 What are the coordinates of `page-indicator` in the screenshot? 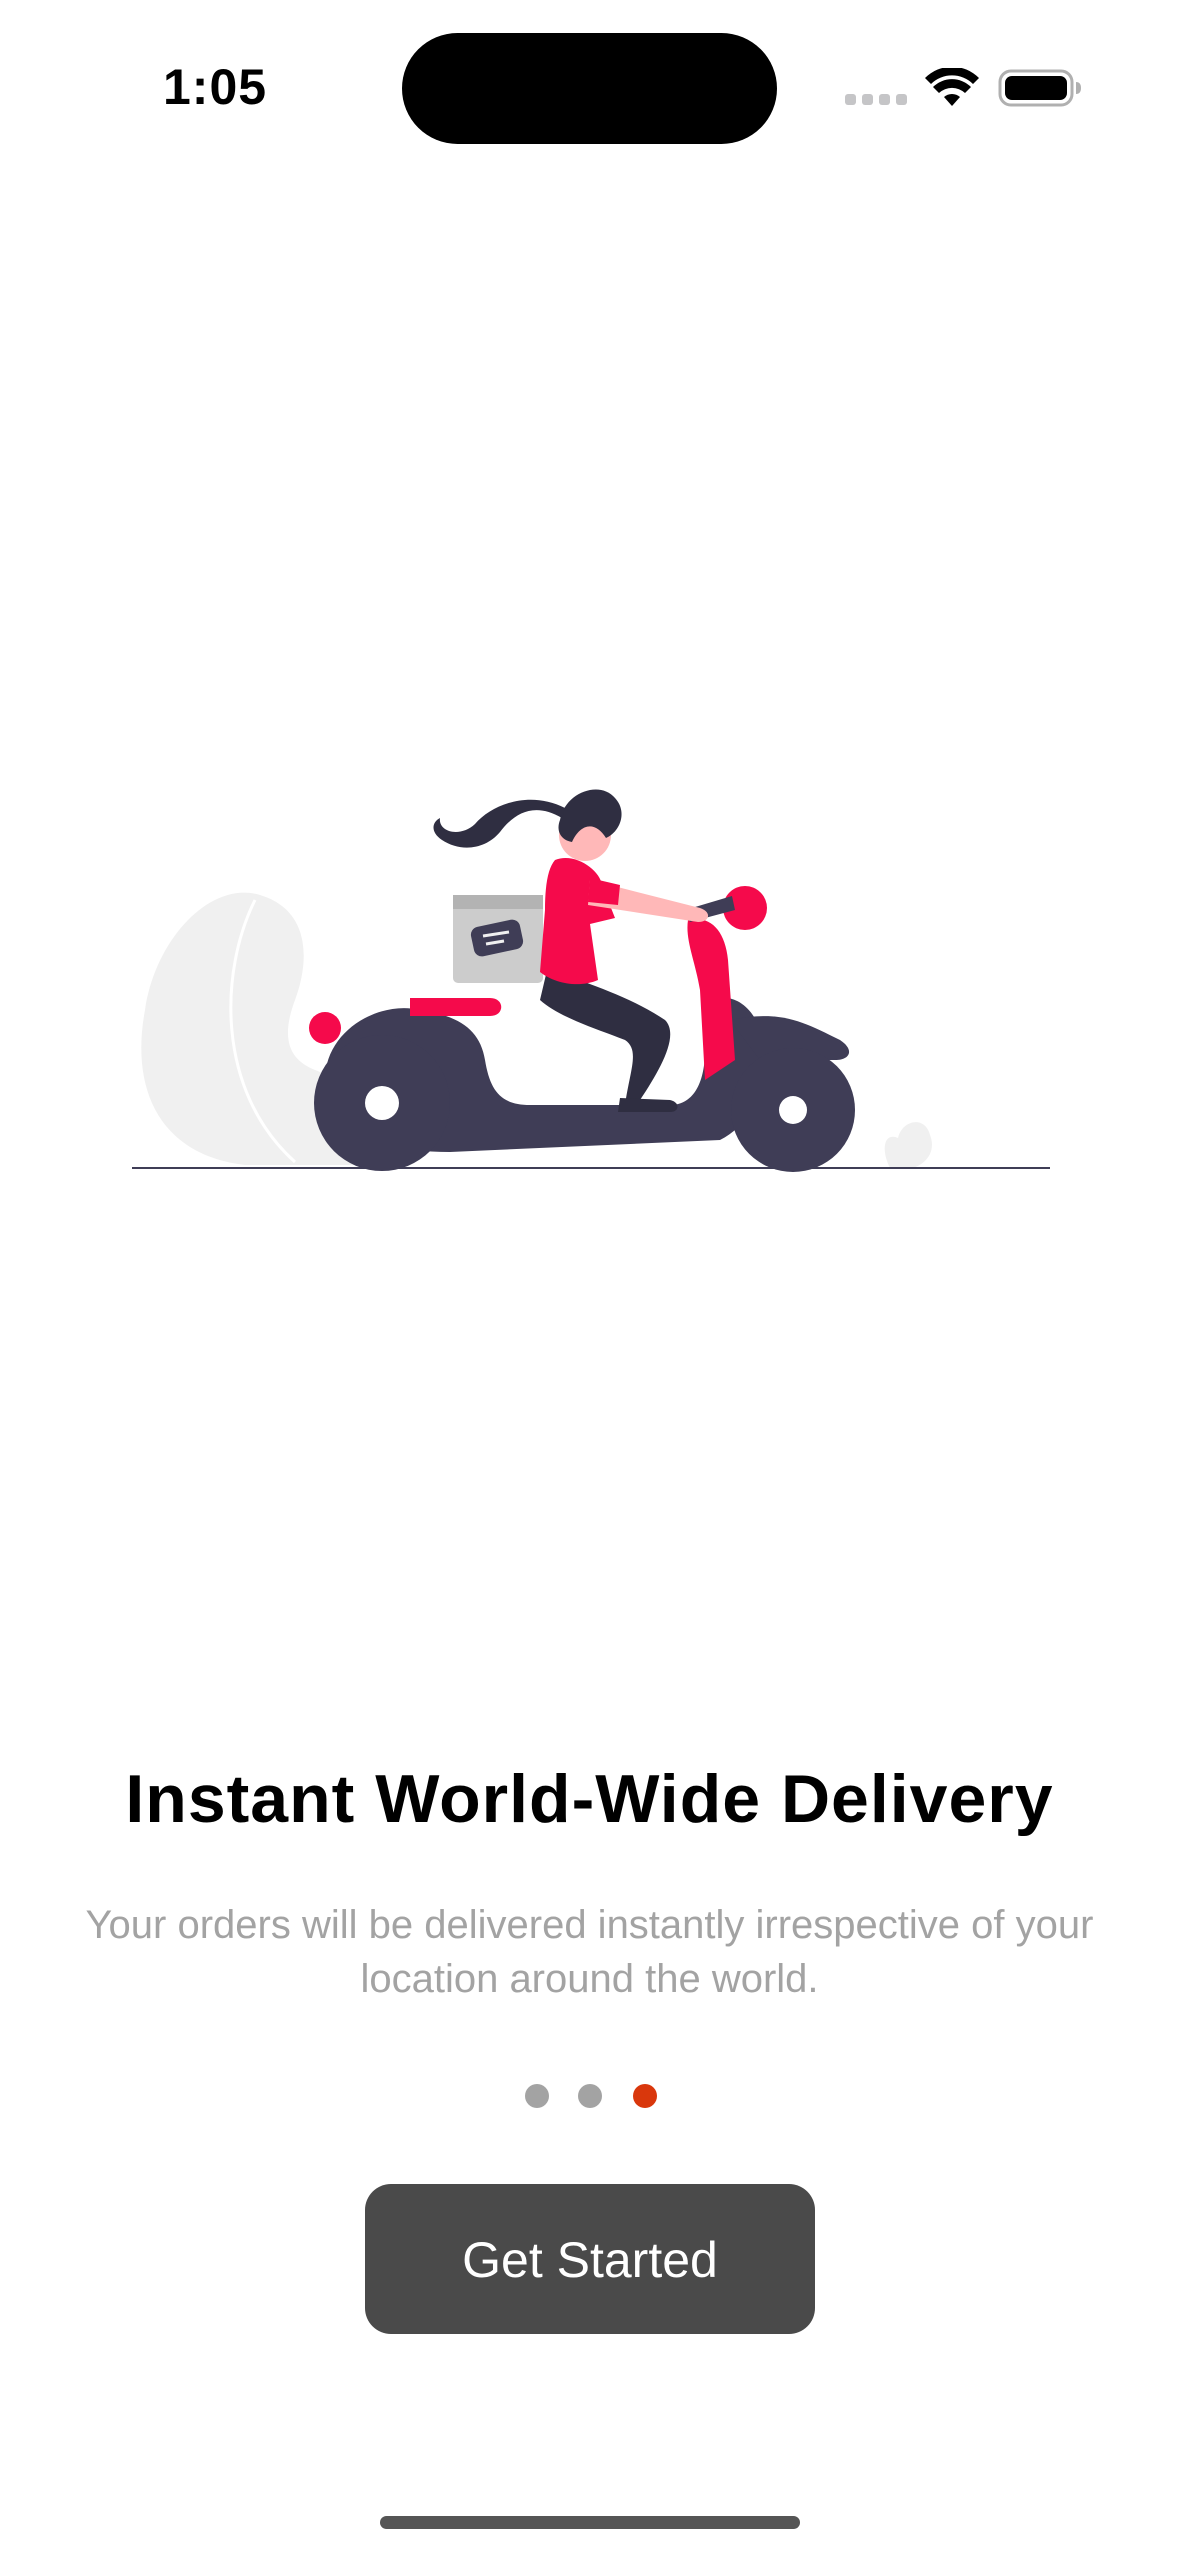 It's located at (589, 2096).